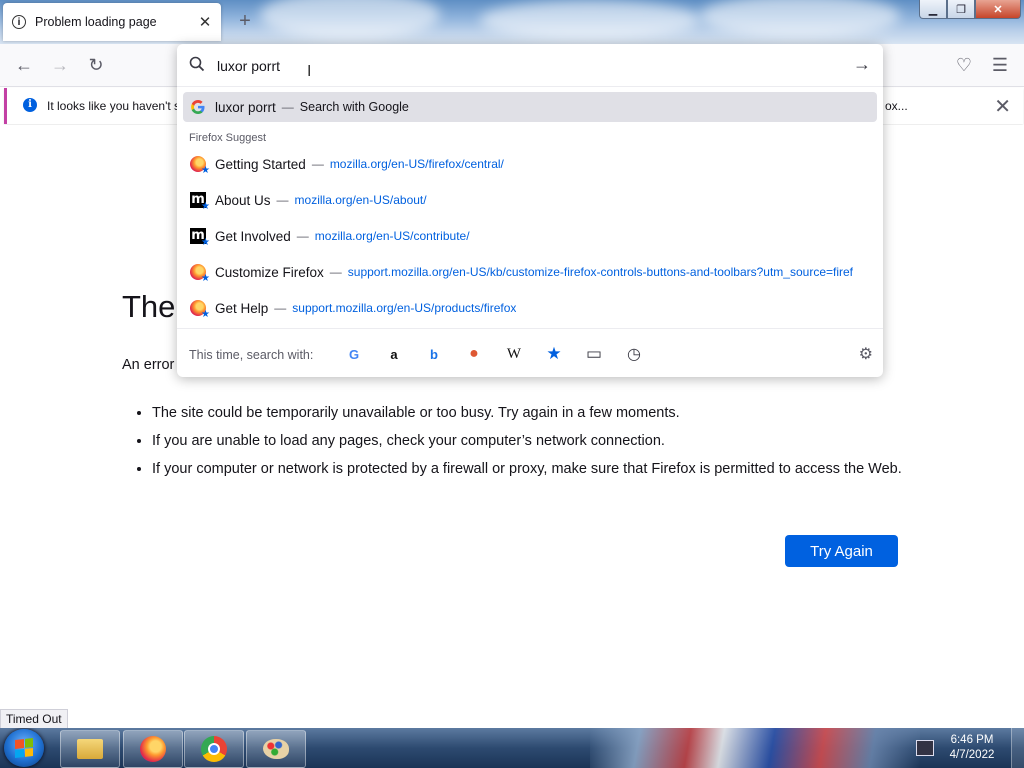  What do you see at coordinates (512, 748) in the screenshot?
I see `taskbar: 6:46 PM 4/7/2022` at bounding box center [512, 748].